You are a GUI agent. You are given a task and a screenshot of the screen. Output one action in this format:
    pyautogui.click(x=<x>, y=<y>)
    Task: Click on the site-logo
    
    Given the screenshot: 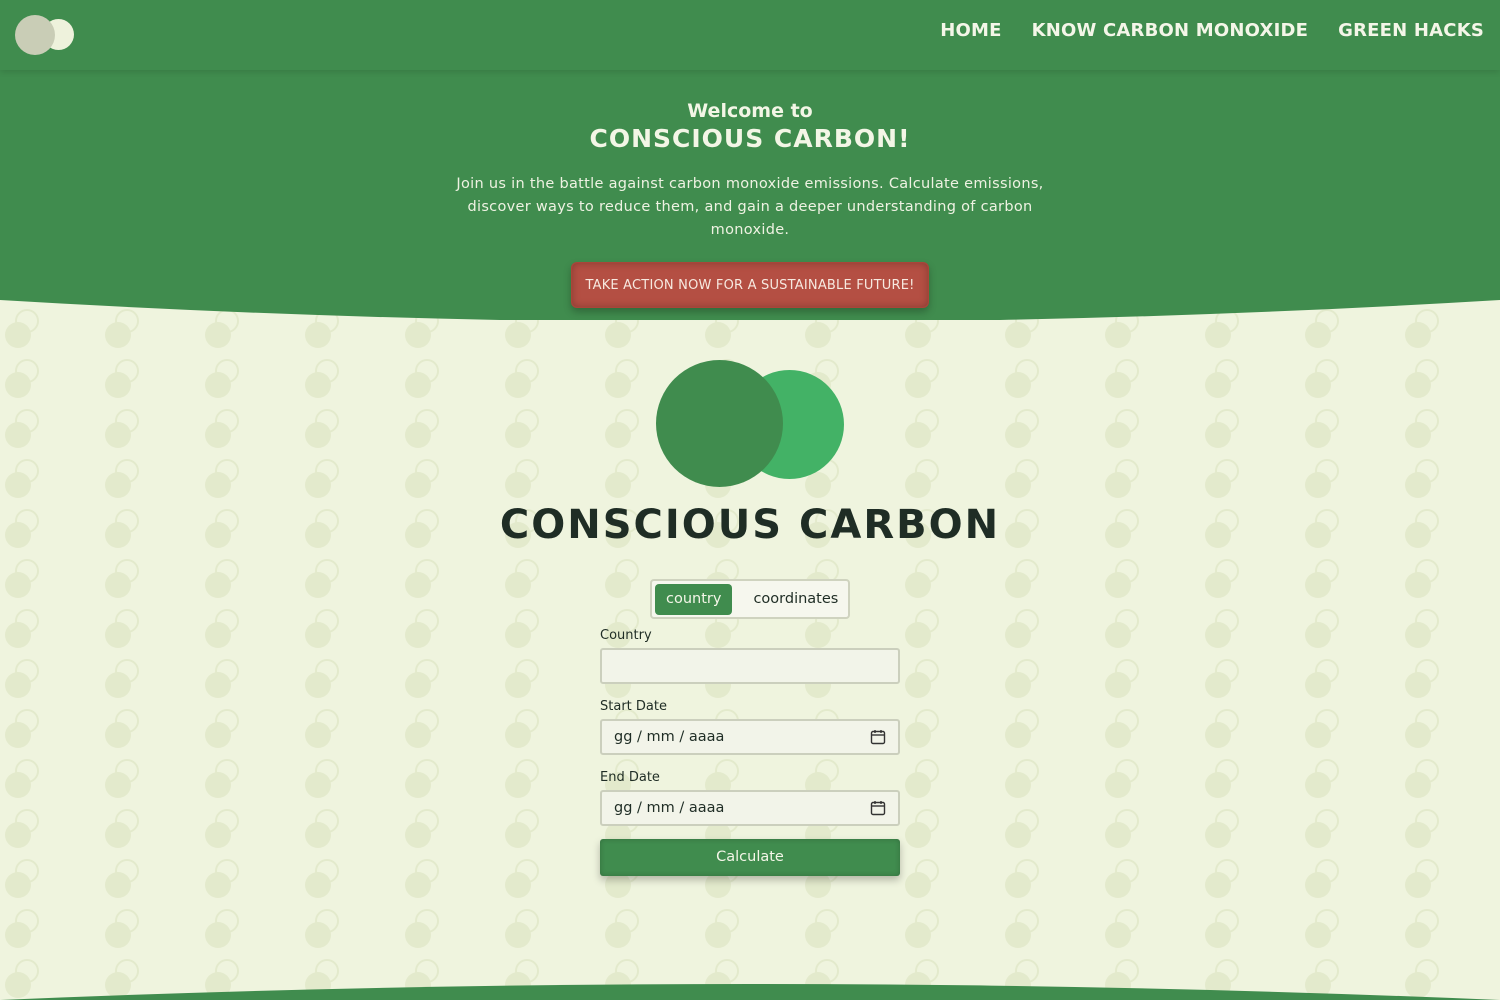 What is the action you would take?
    pyautogui.click(x=45, y=35)
    